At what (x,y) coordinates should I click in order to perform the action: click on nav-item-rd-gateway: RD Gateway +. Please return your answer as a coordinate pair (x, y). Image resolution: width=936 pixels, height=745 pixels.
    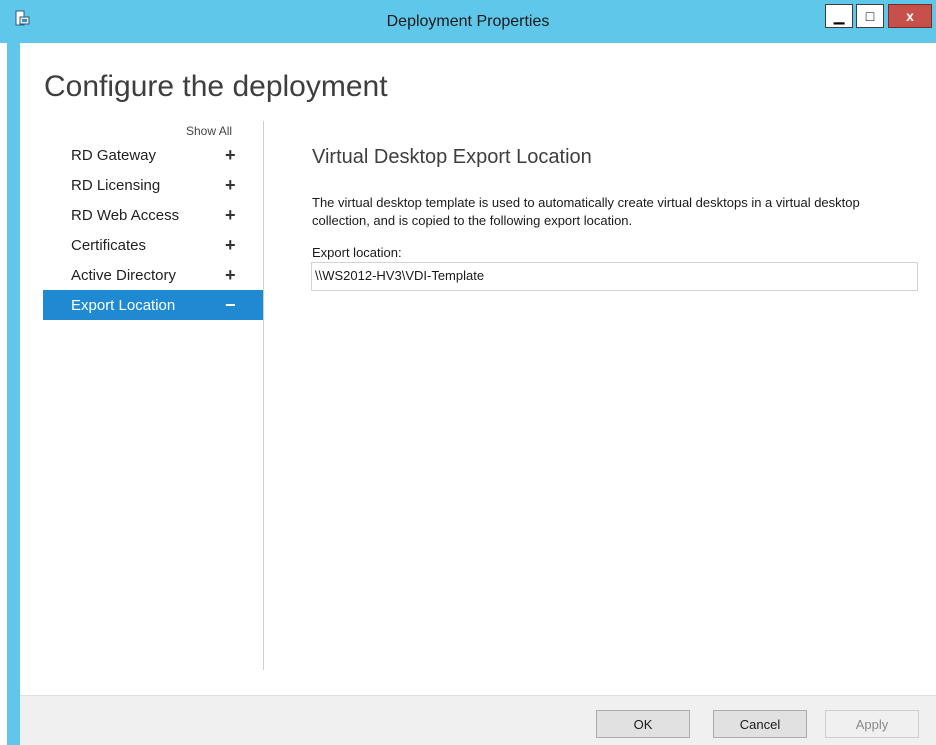
    Looking at the image, I should click on (153, 155).